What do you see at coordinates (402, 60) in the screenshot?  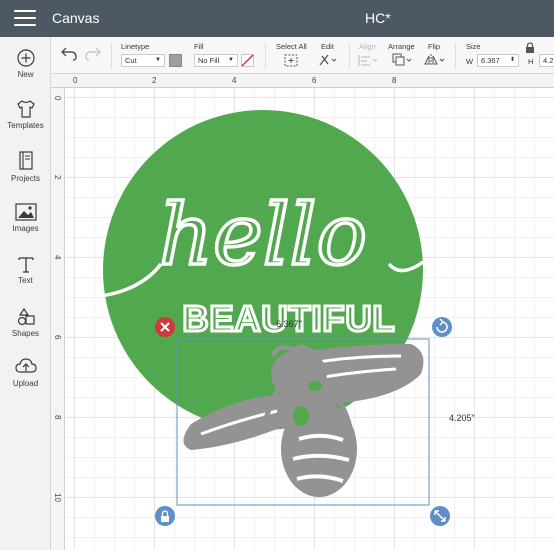 I see `arrange-icon` at bounding box center [402, 60].